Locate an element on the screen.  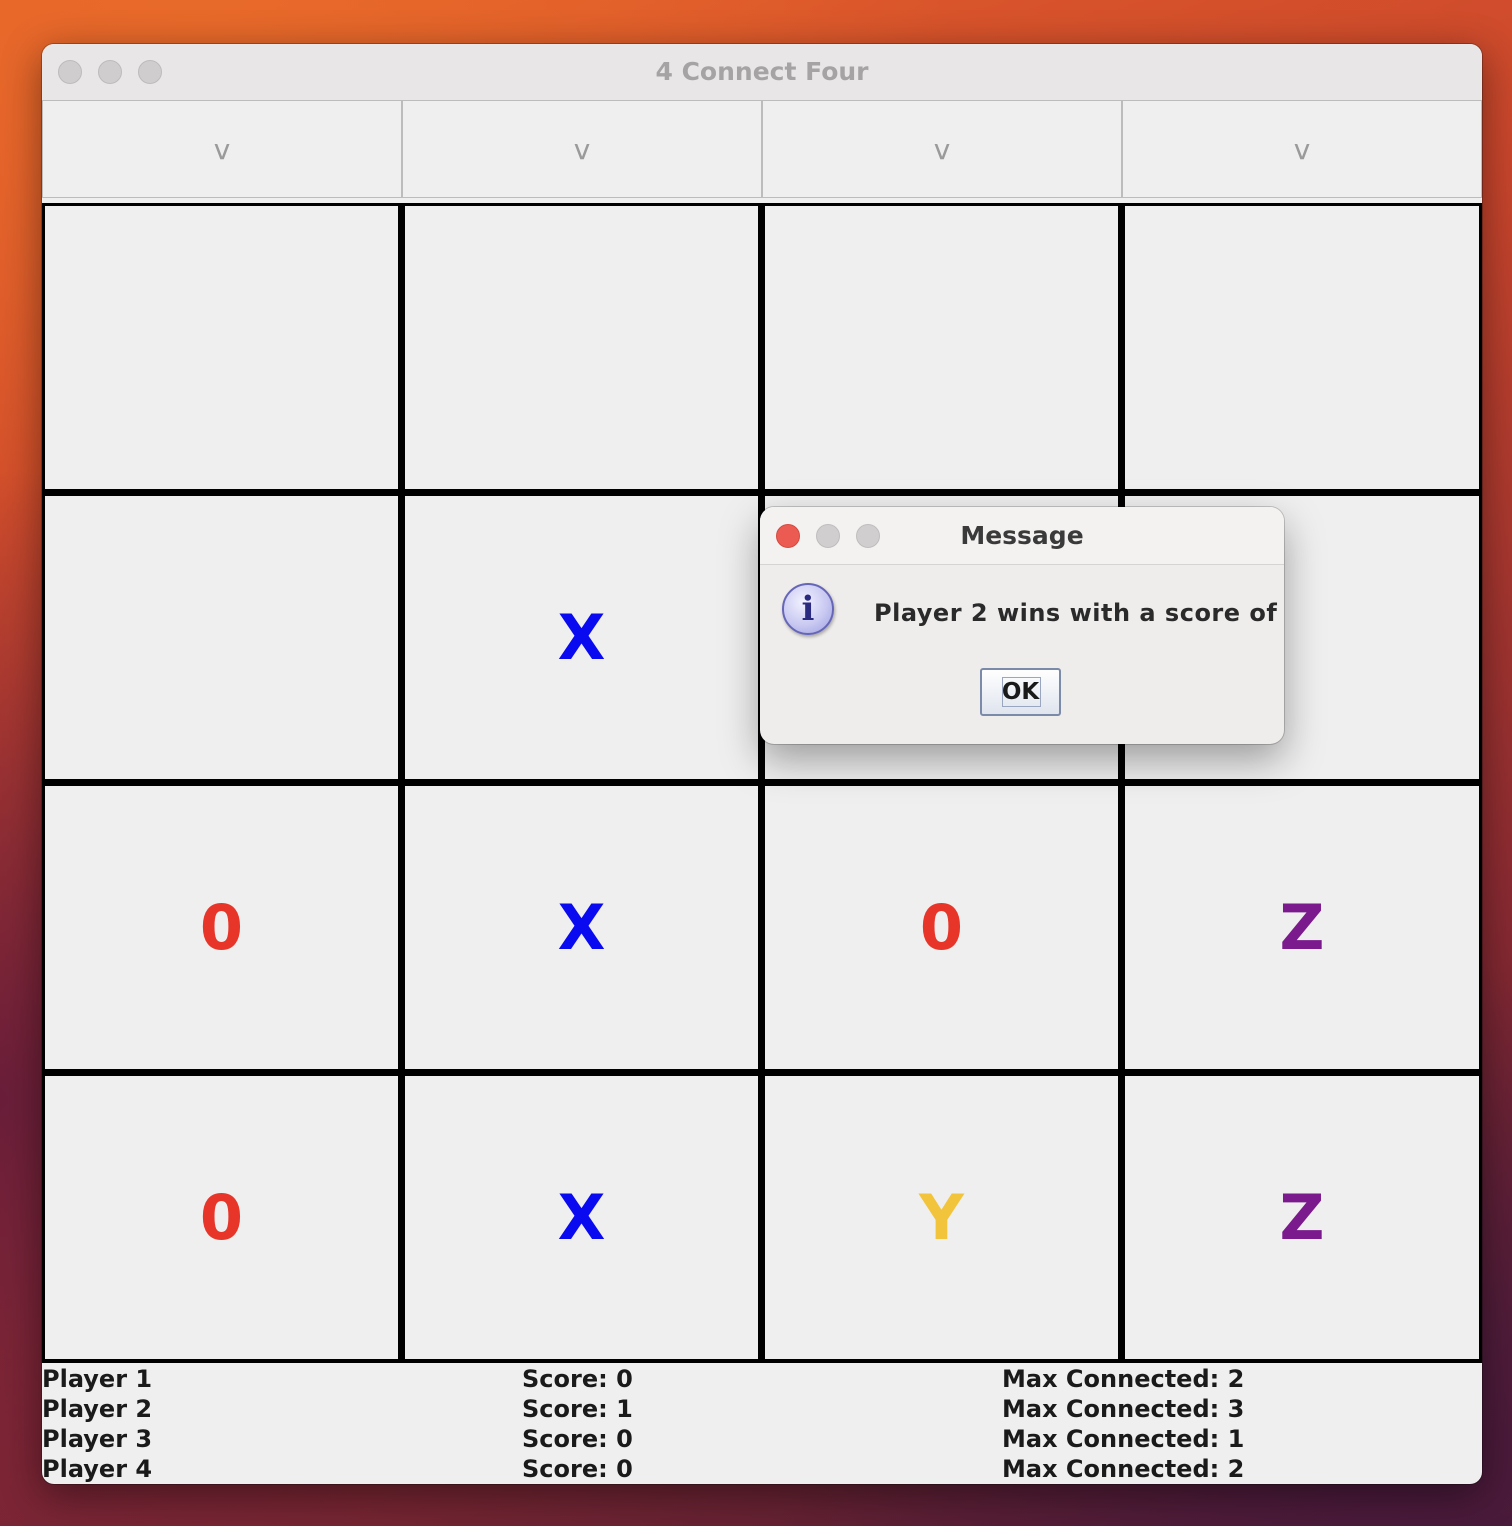
player-max-connected: Max Connected: 3 is located at coordinates (1123, 1409).